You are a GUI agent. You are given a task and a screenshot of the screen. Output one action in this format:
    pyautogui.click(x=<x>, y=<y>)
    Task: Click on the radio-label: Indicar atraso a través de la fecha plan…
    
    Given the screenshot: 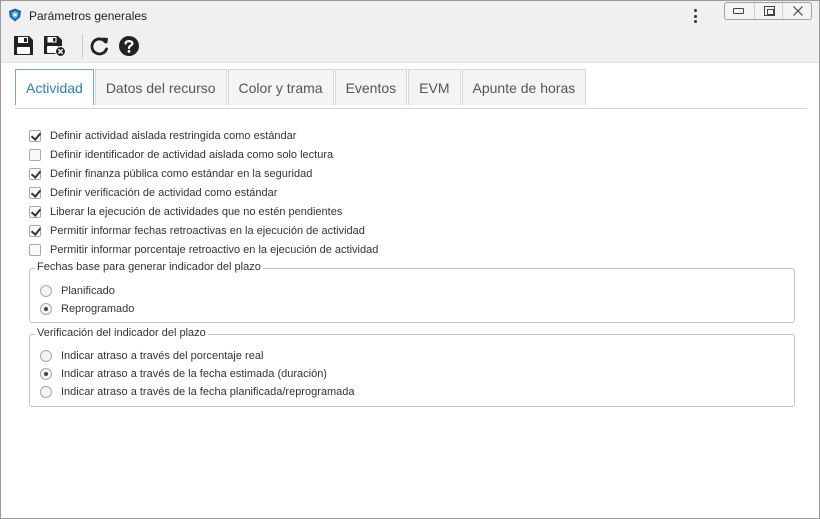 What is the action you would take?
    pyautogui.click(x=208, y=392)
    